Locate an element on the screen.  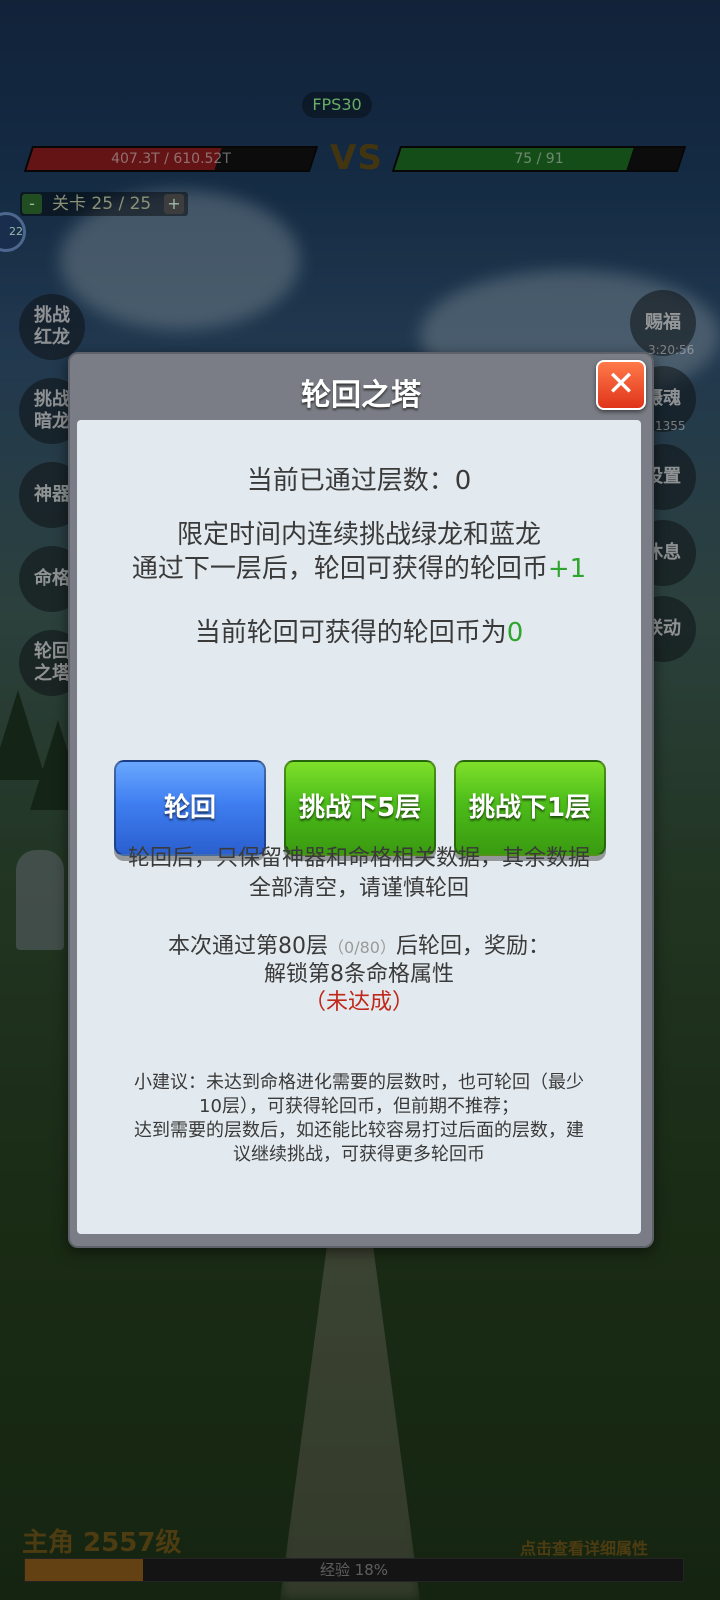
rule-bonus: +1 is located at coordinates (567, 569).